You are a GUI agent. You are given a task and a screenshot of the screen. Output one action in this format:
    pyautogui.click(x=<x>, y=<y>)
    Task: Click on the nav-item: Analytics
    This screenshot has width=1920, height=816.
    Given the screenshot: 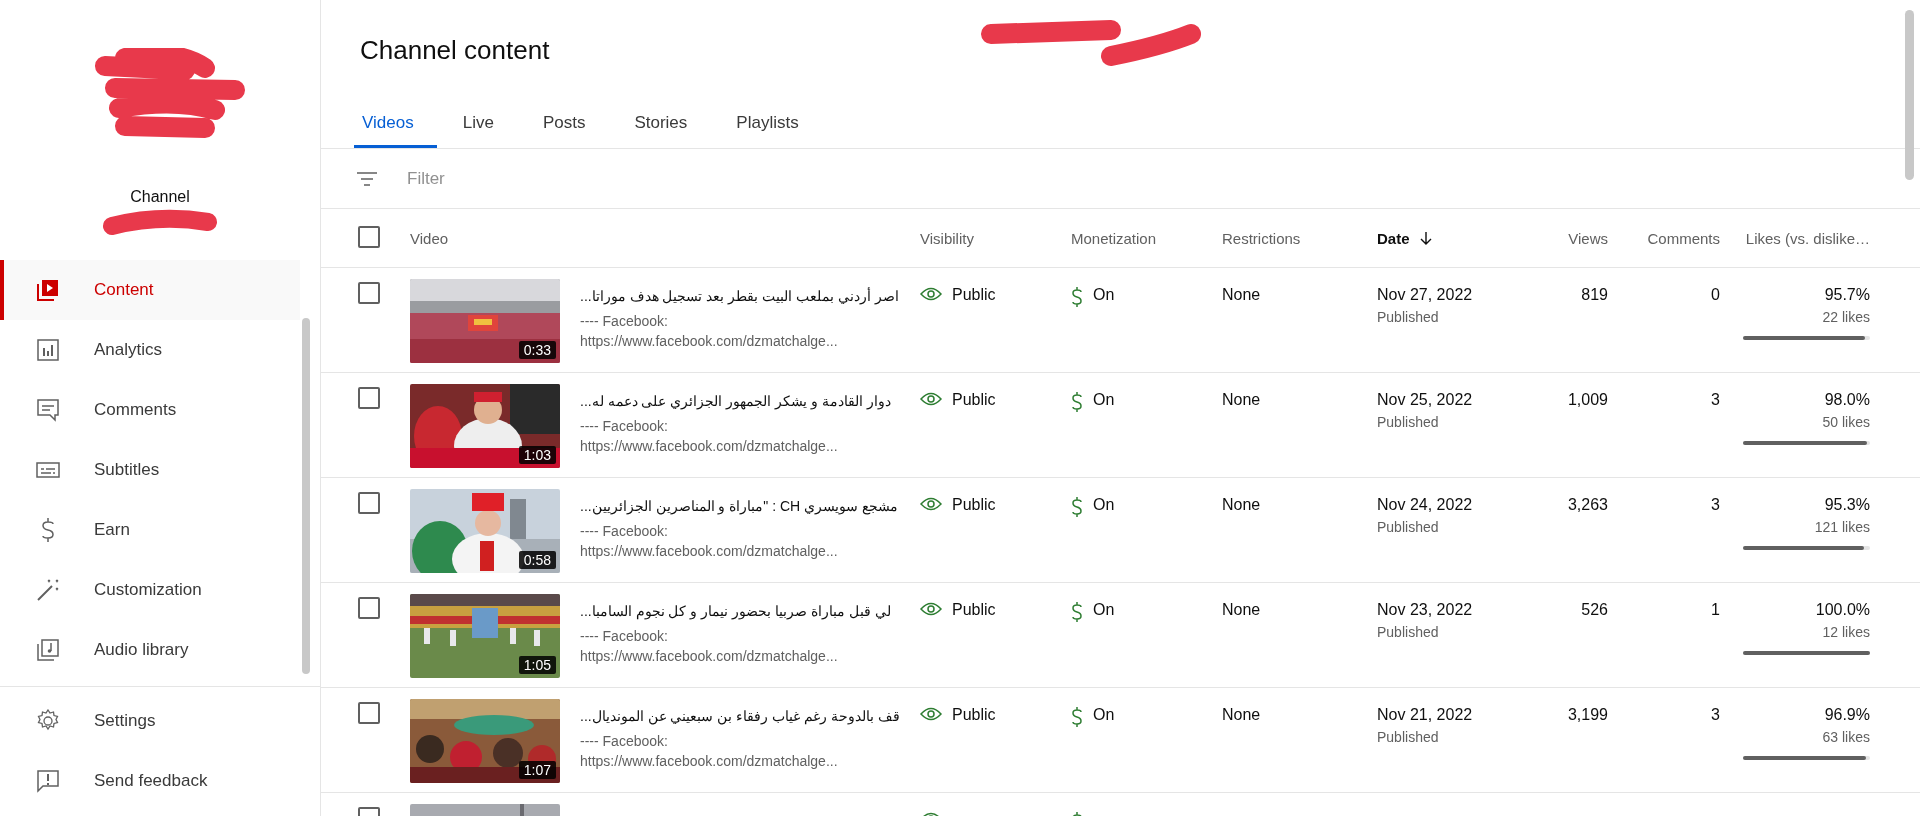 What is the action you would take?
    pyautogui.click(x=150, y=350)
    